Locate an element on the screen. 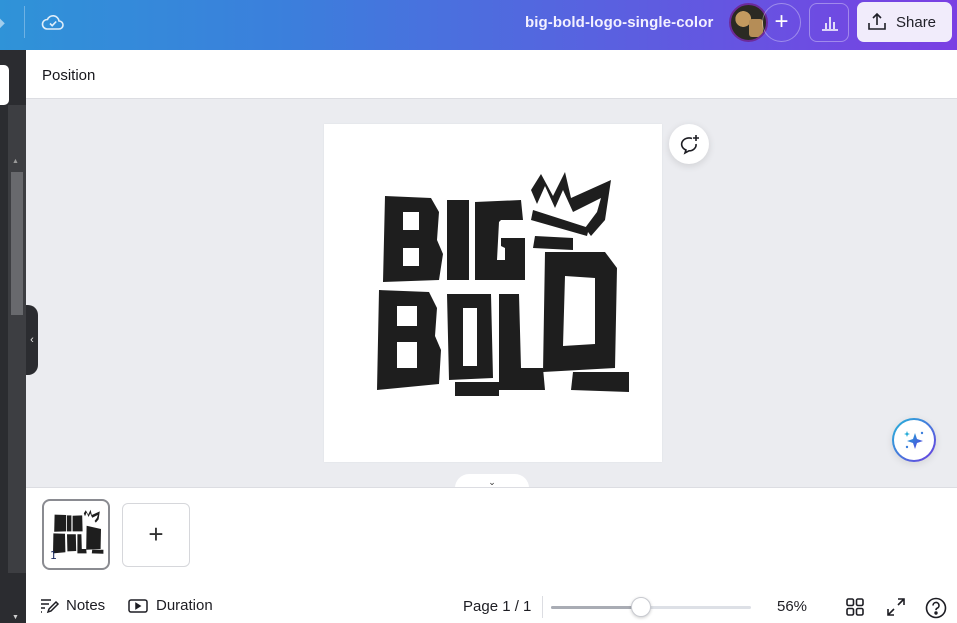 The image size is (957, 623). chevron-left-icon: ‹ is located at coordinates (32, 340).